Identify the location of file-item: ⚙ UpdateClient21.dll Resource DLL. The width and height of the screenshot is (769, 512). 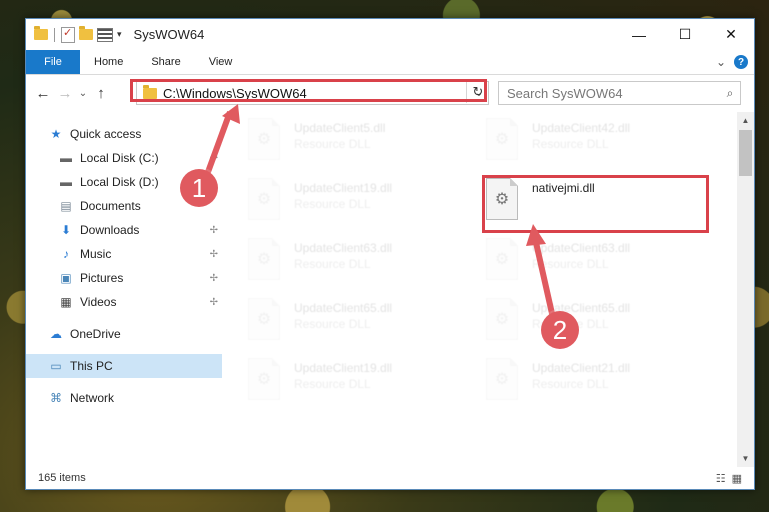
(596, 381).